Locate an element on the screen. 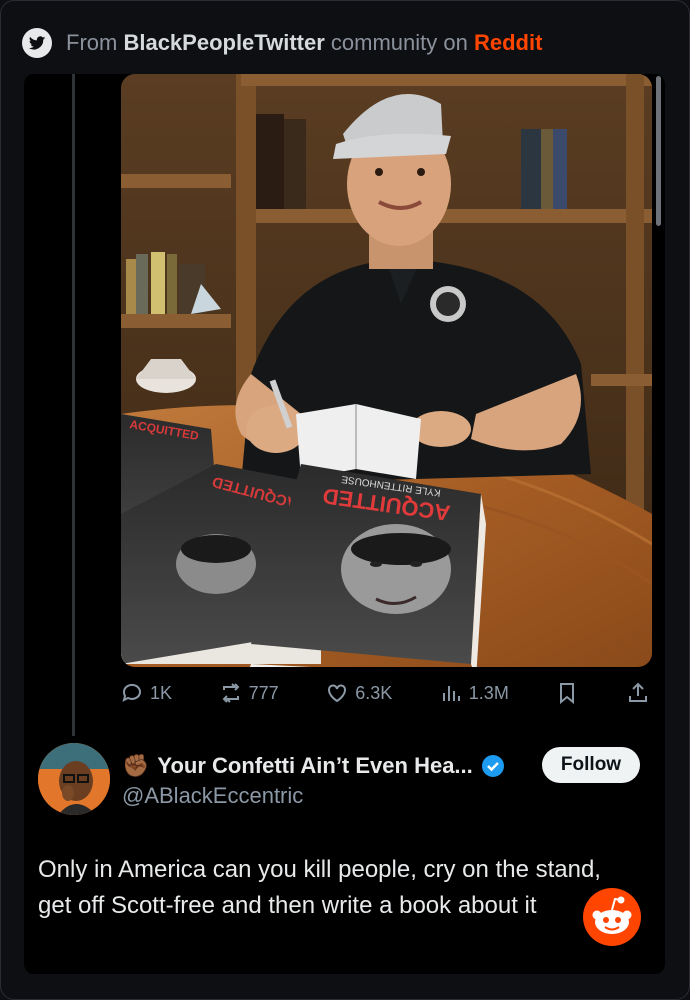 Image resolution: width=690 pixels, height=1000 pixels. heart-icon is located at coordinates (337, 693).